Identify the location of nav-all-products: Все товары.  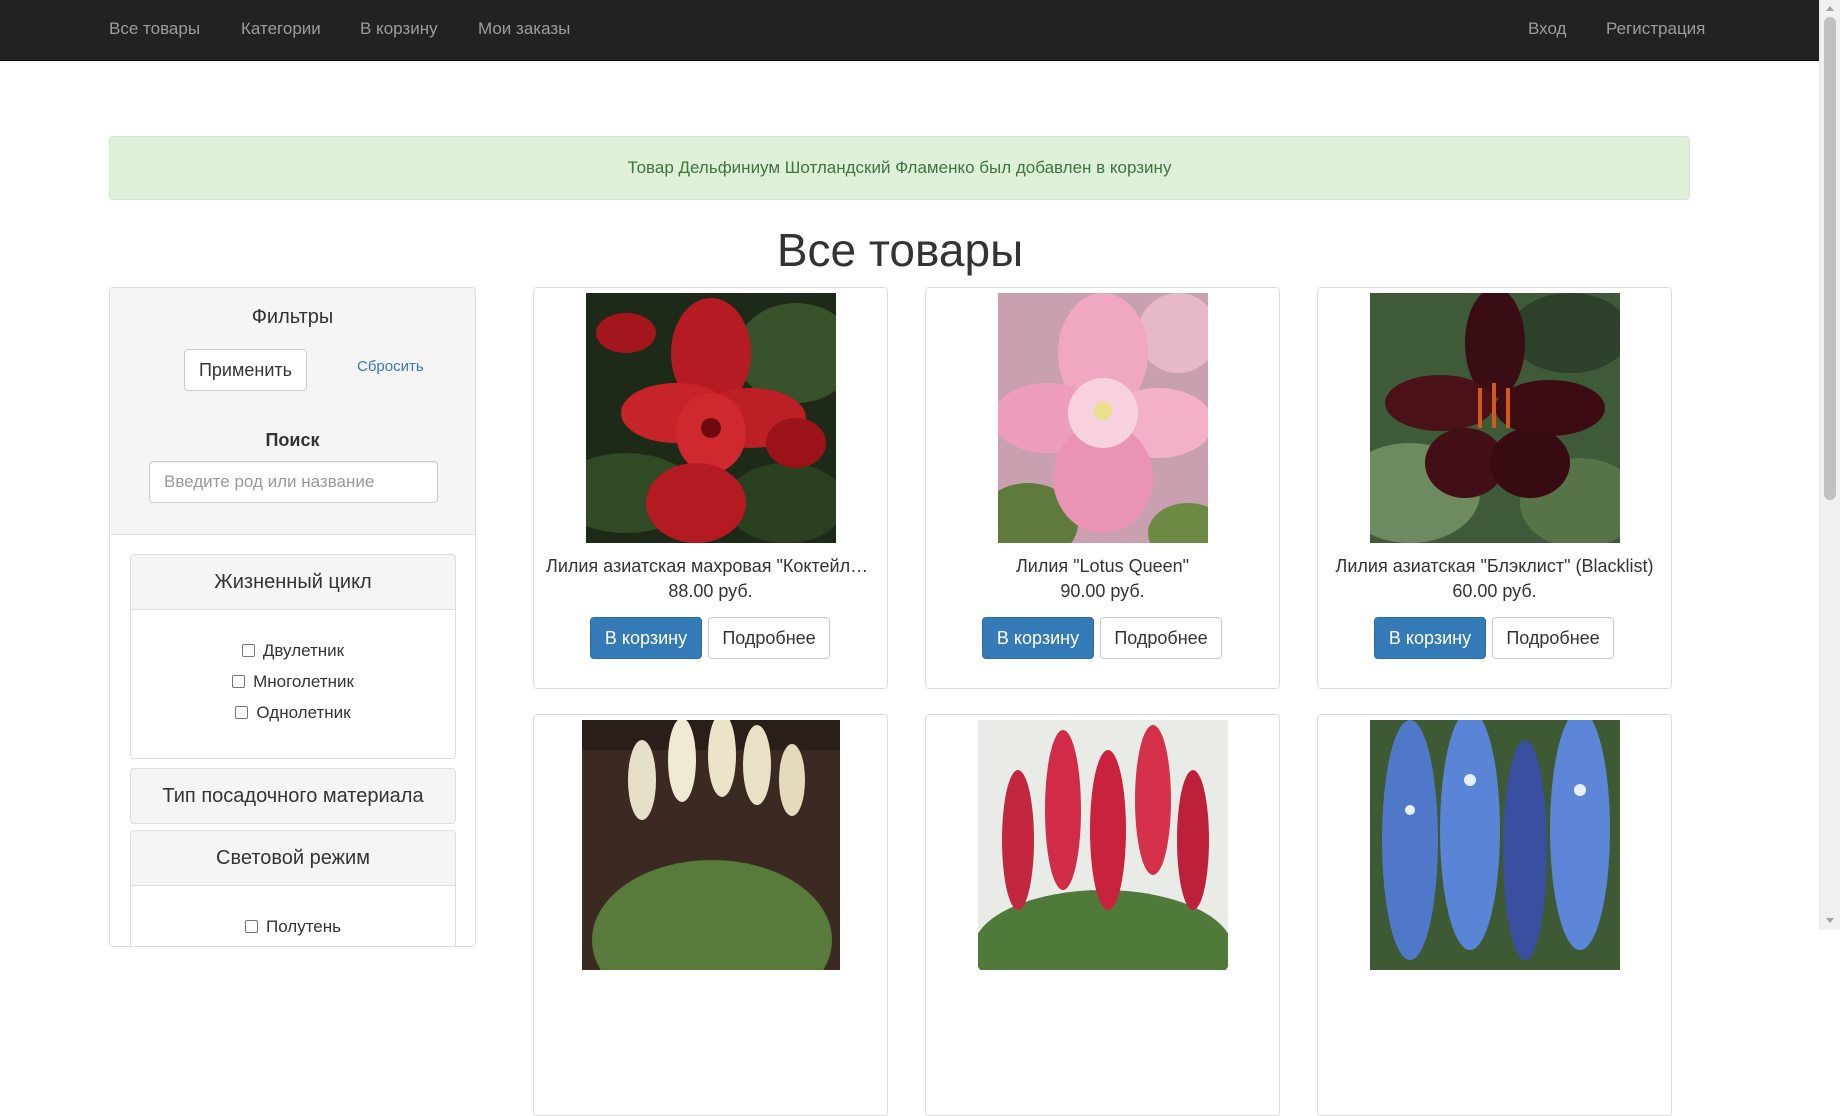
(154, 29).